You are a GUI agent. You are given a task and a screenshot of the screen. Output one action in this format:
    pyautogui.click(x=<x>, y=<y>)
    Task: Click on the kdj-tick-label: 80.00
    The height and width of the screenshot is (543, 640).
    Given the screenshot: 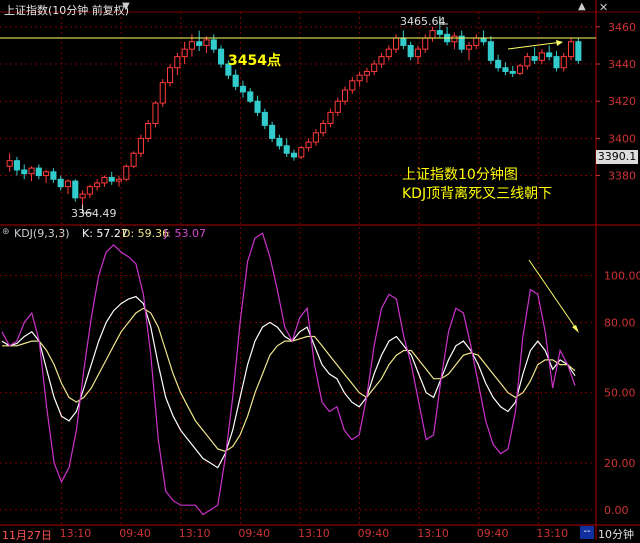 What is the action you would take?
    pyautogui.click(x=620, y=322)
    